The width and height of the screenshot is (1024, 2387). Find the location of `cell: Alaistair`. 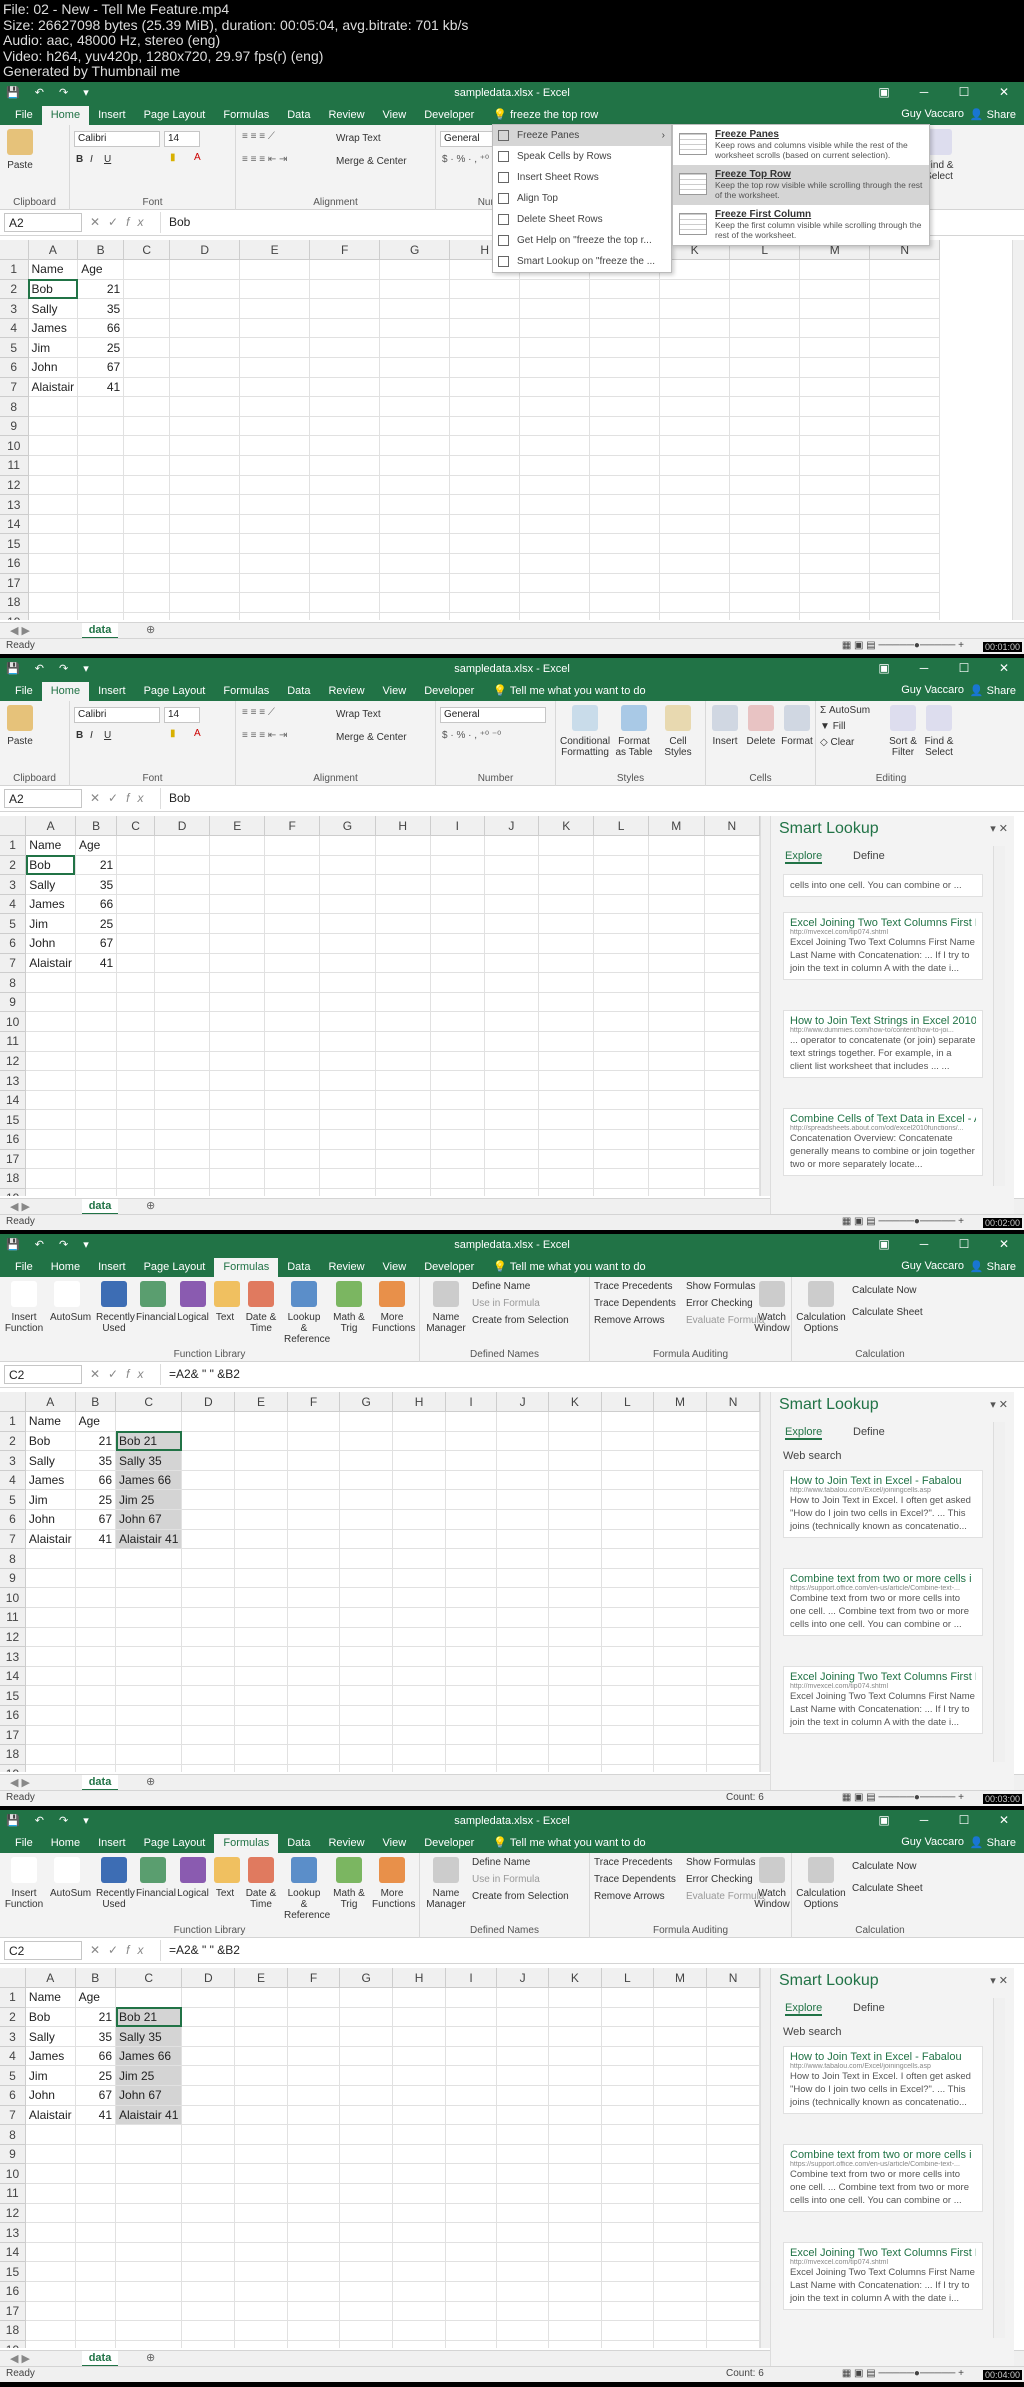

cell: Alaistair is located at coordinates (53, 387).